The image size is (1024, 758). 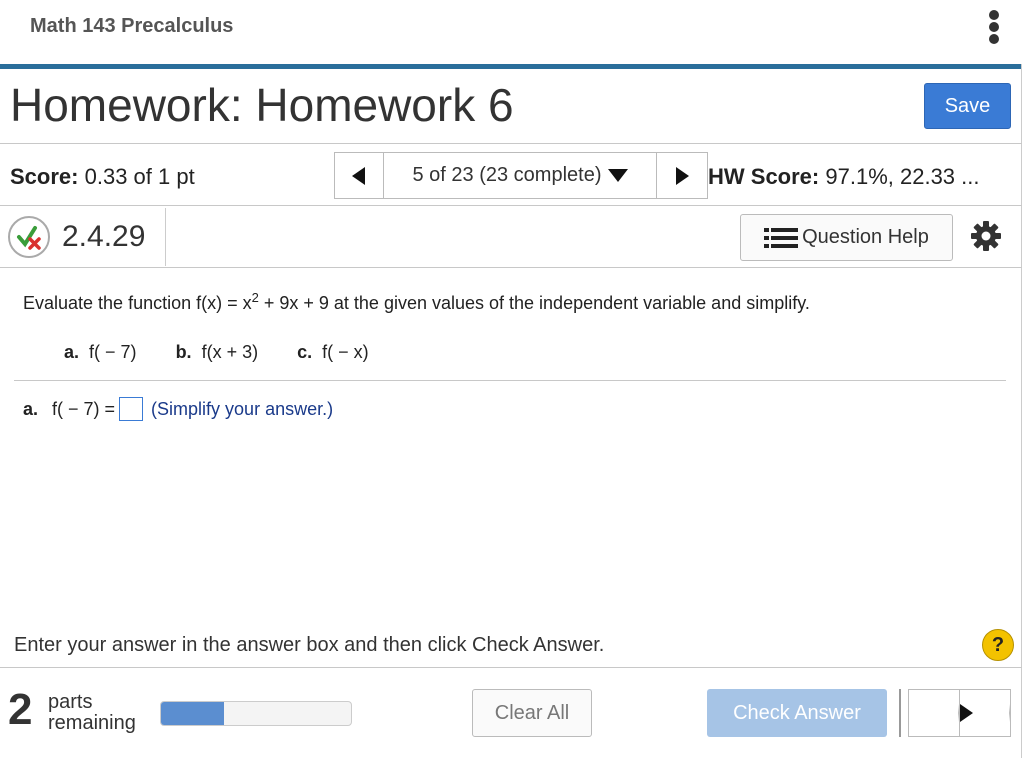 I want to click on clear-all-button: Clear All, so click(x=532, y=713).